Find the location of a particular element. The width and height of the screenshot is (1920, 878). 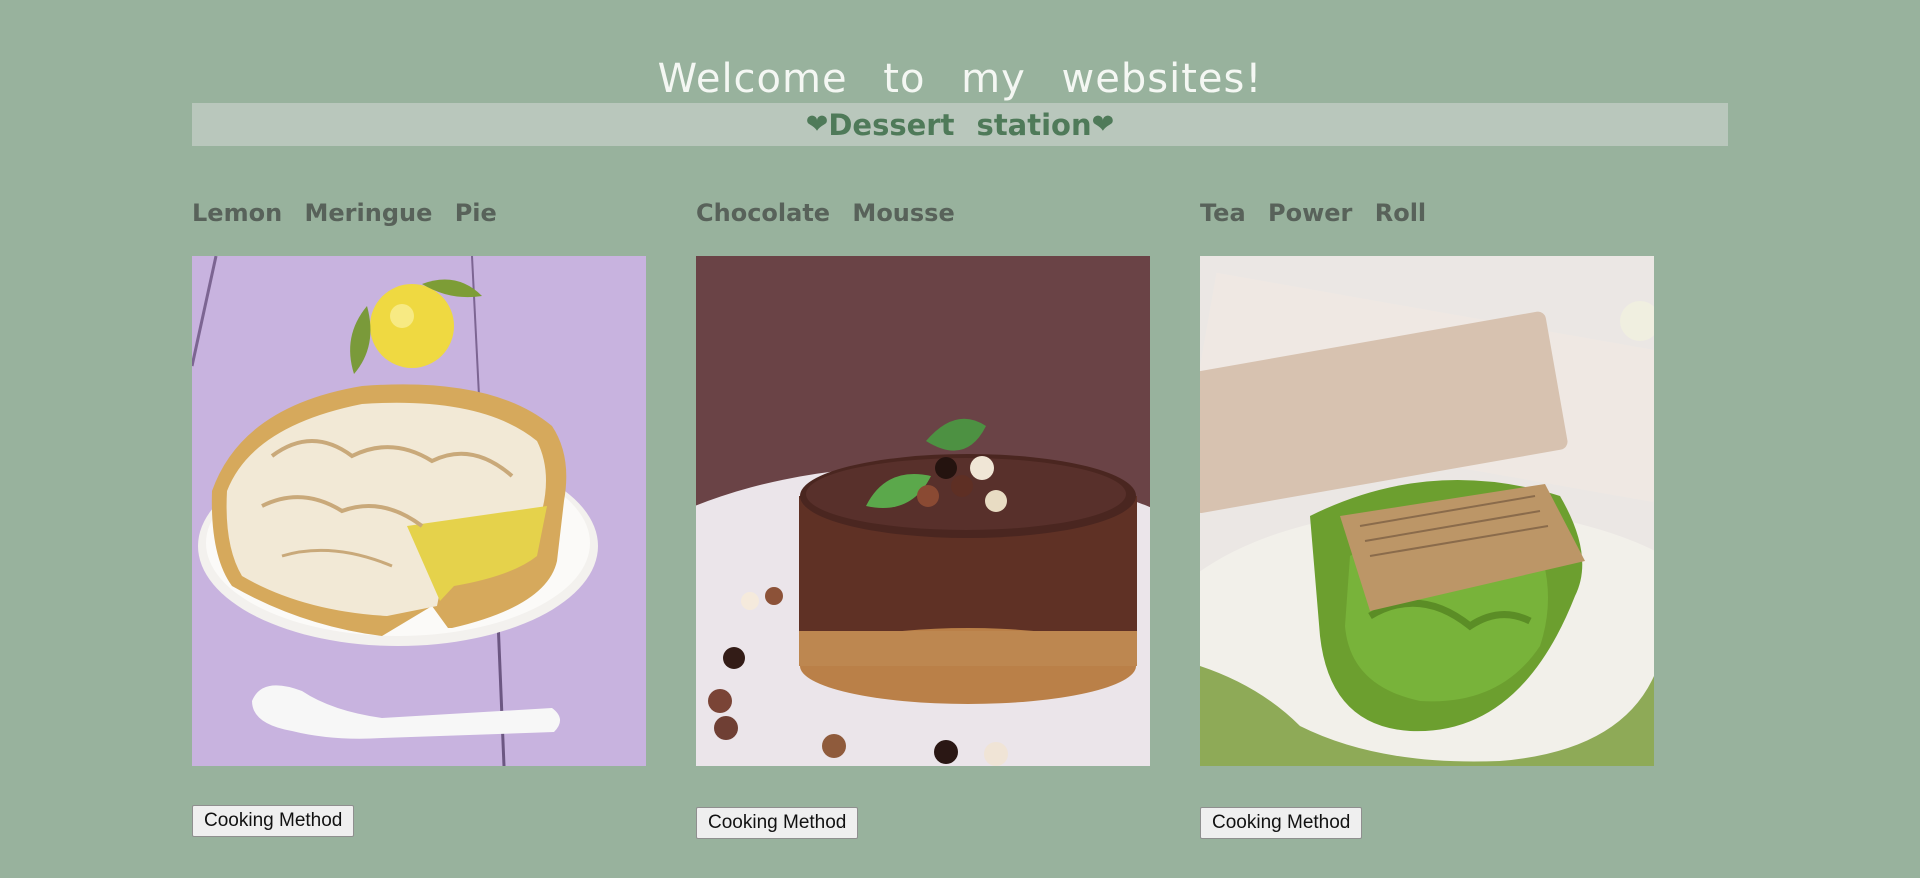

dessert-title: Lemon Meringue Pie is located at coordinates (344, 213).